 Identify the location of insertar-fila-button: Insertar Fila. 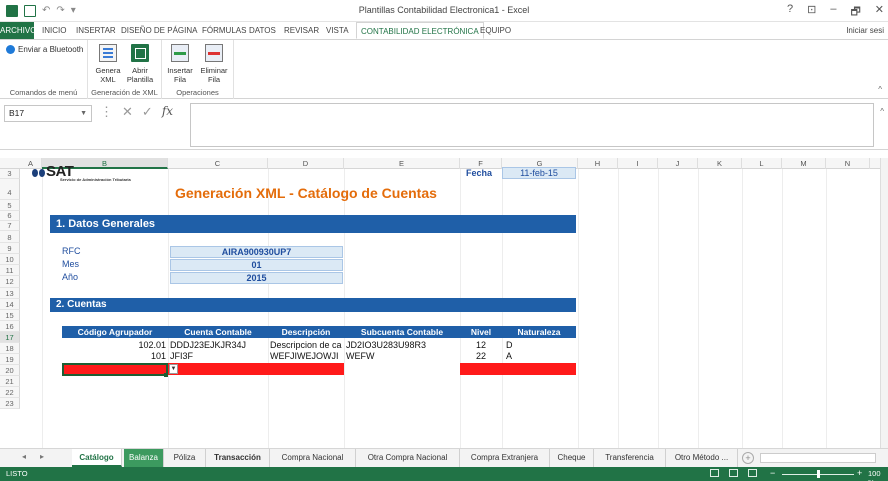
(180, 64).